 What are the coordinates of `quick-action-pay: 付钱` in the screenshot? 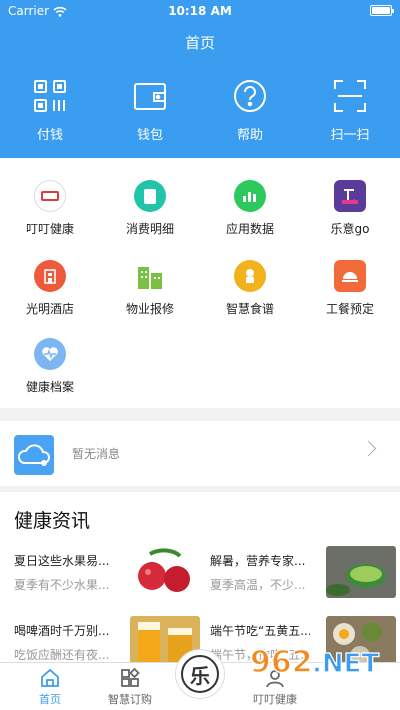 It's located at (50, 110).